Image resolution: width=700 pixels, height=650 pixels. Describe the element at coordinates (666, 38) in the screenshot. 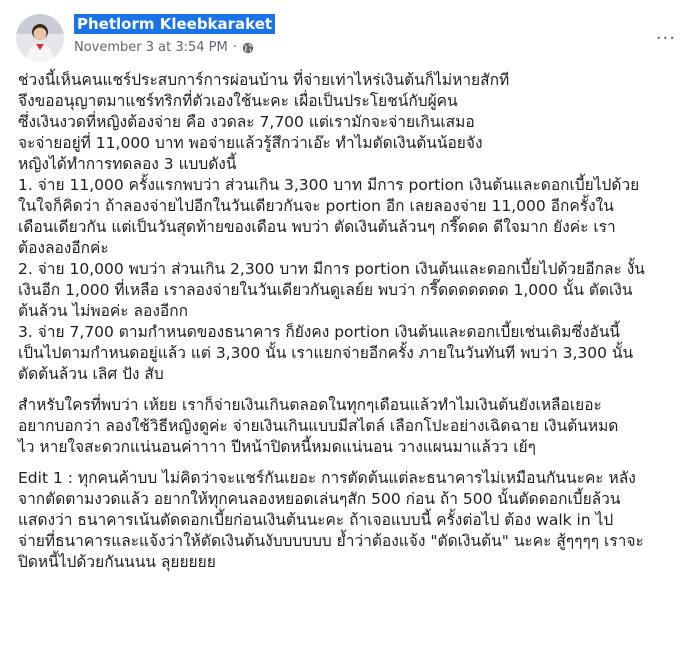

I see `more-options-icon: ···` at that location.